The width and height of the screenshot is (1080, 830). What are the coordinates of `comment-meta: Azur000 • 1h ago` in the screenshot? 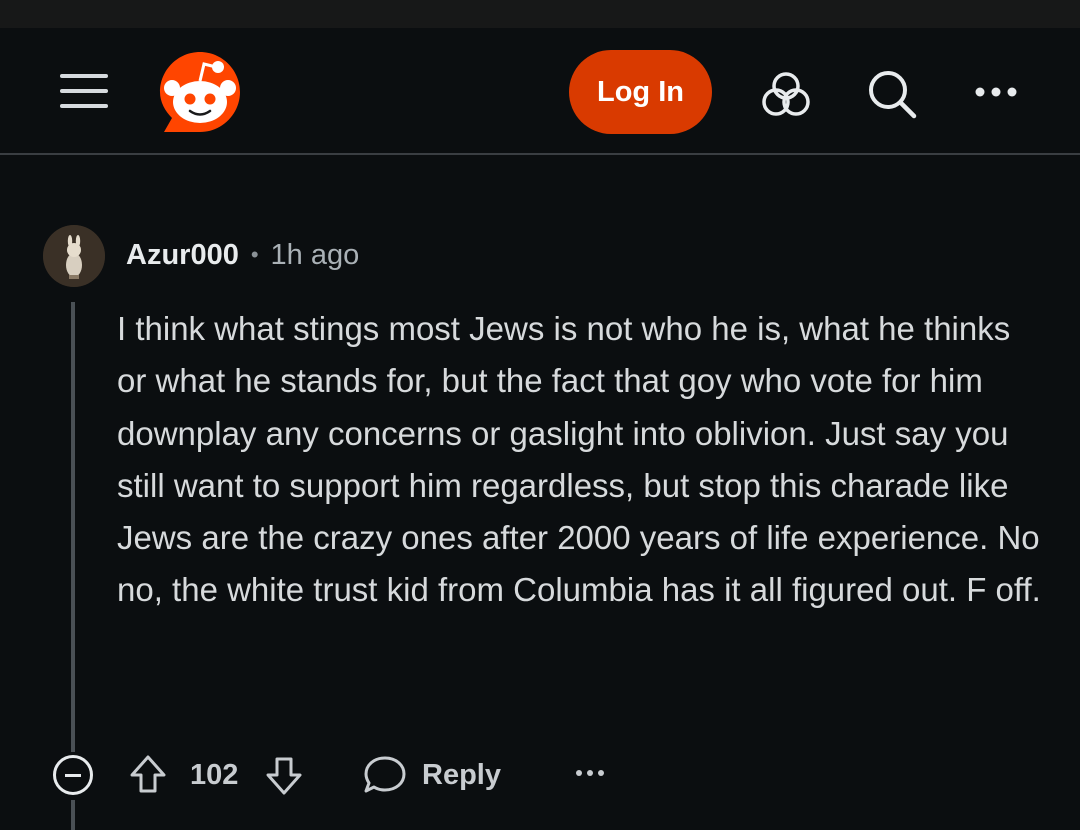 It's located at (242, 255).